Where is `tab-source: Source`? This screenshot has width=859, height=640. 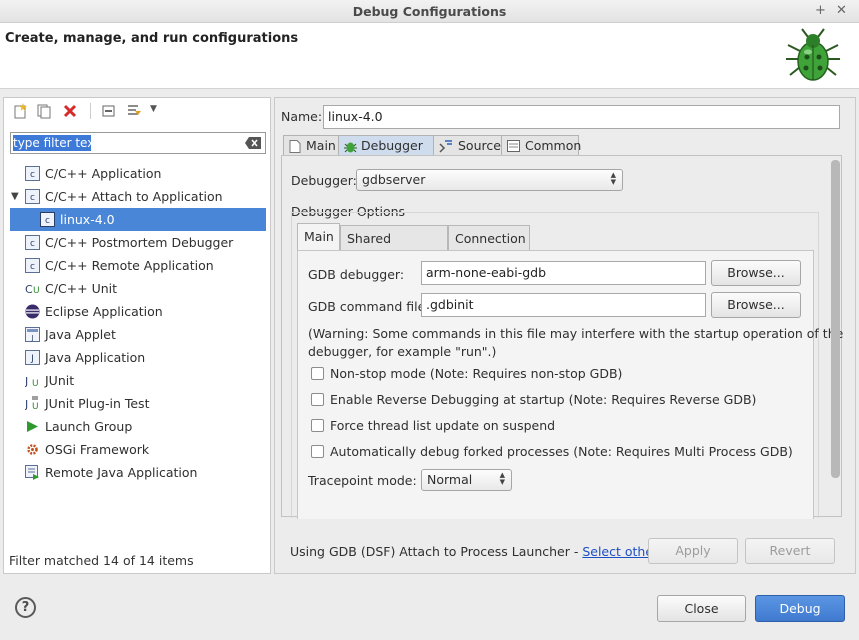
tab-source: Source is located at coordinates (468, 145).